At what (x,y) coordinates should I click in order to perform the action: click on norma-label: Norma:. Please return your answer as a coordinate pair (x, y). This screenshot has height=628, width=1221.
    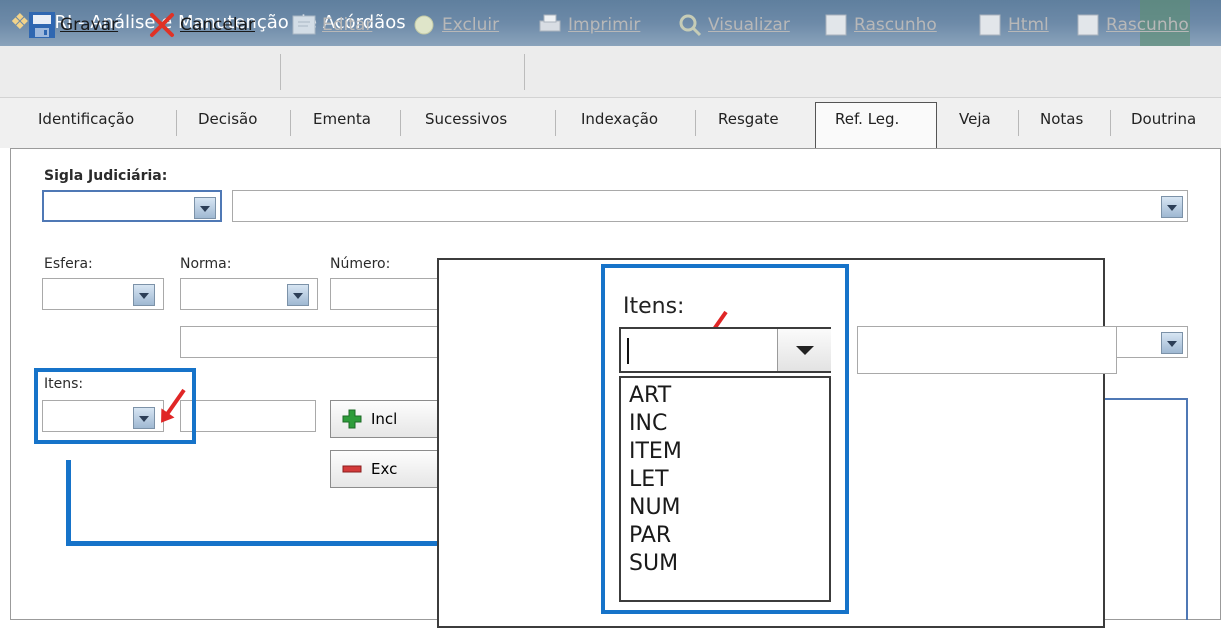
    Looking at the image, I should click on (206, 264).